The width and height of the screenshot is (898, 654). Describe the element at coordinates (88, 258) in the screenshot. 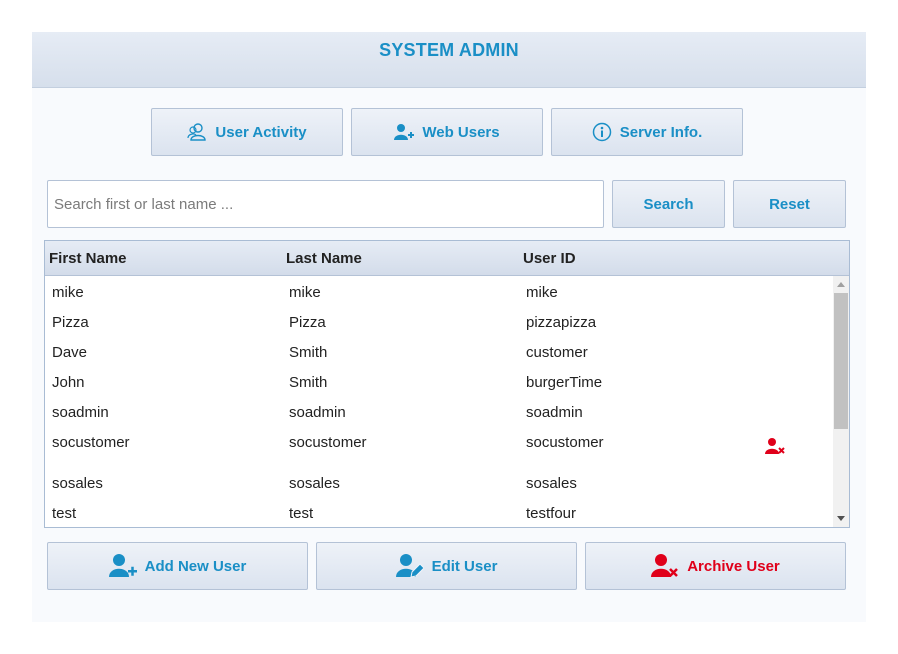

I see `column-header-first-name: First Name` at that location.